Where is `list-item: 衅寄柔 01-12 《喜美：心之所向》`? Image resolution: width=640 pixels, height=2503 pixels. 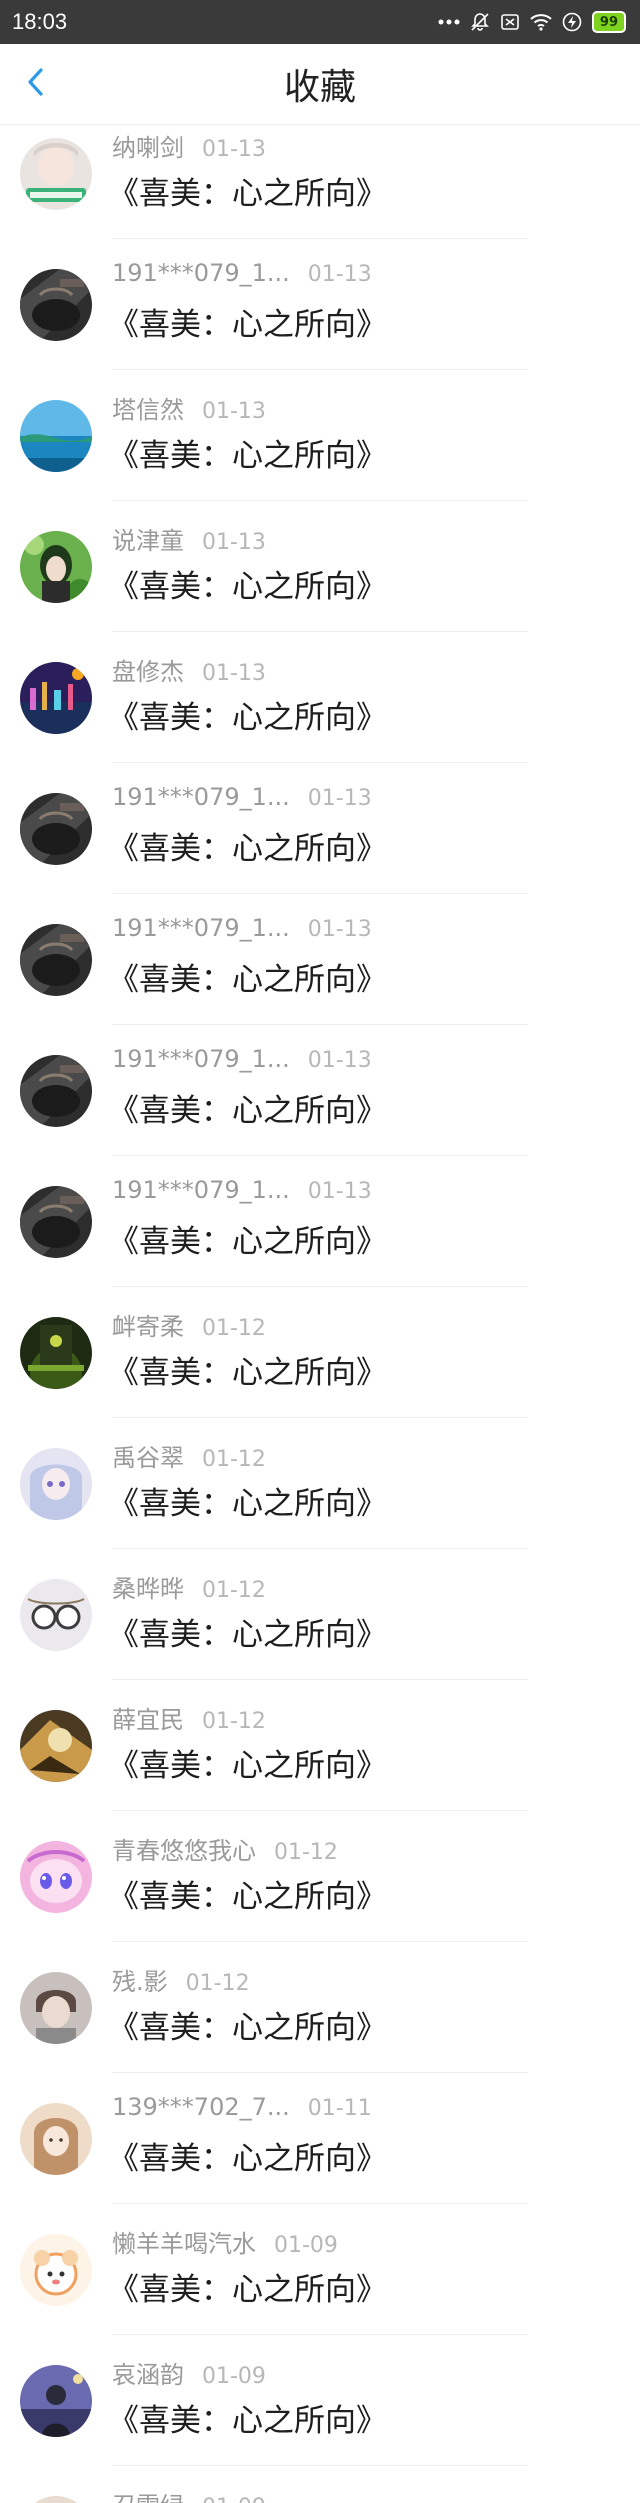
list-item: 衅寄柔 01-12 《喜美：心之所向》 is located at coordinates (320, 1352).